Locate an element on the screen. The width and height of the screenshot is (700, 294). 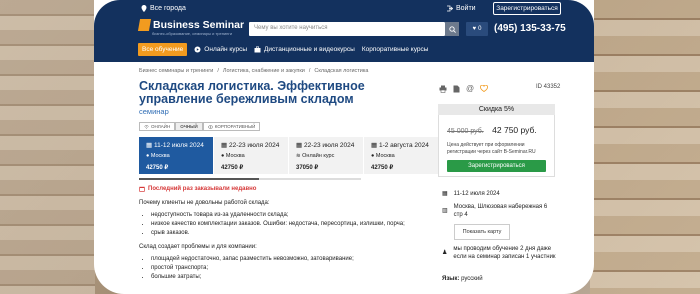
nav-online-courses: Онлайн курсы is located at coordinates (220, 49).